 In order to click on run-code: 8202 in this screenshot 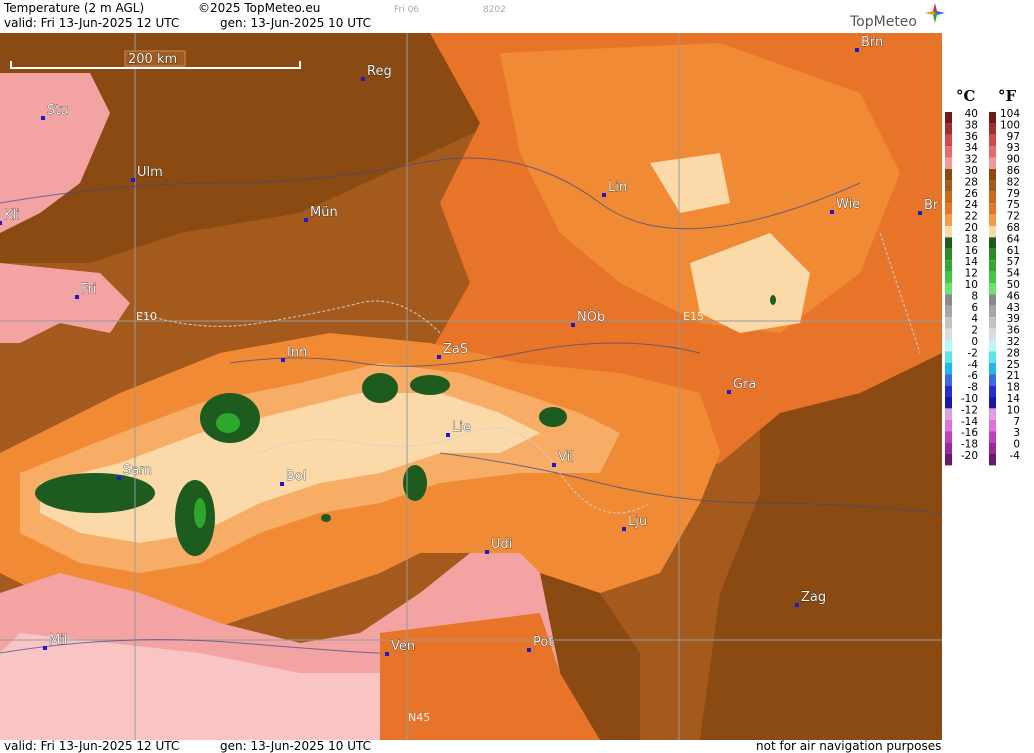, I will do `click(494, 10)`.